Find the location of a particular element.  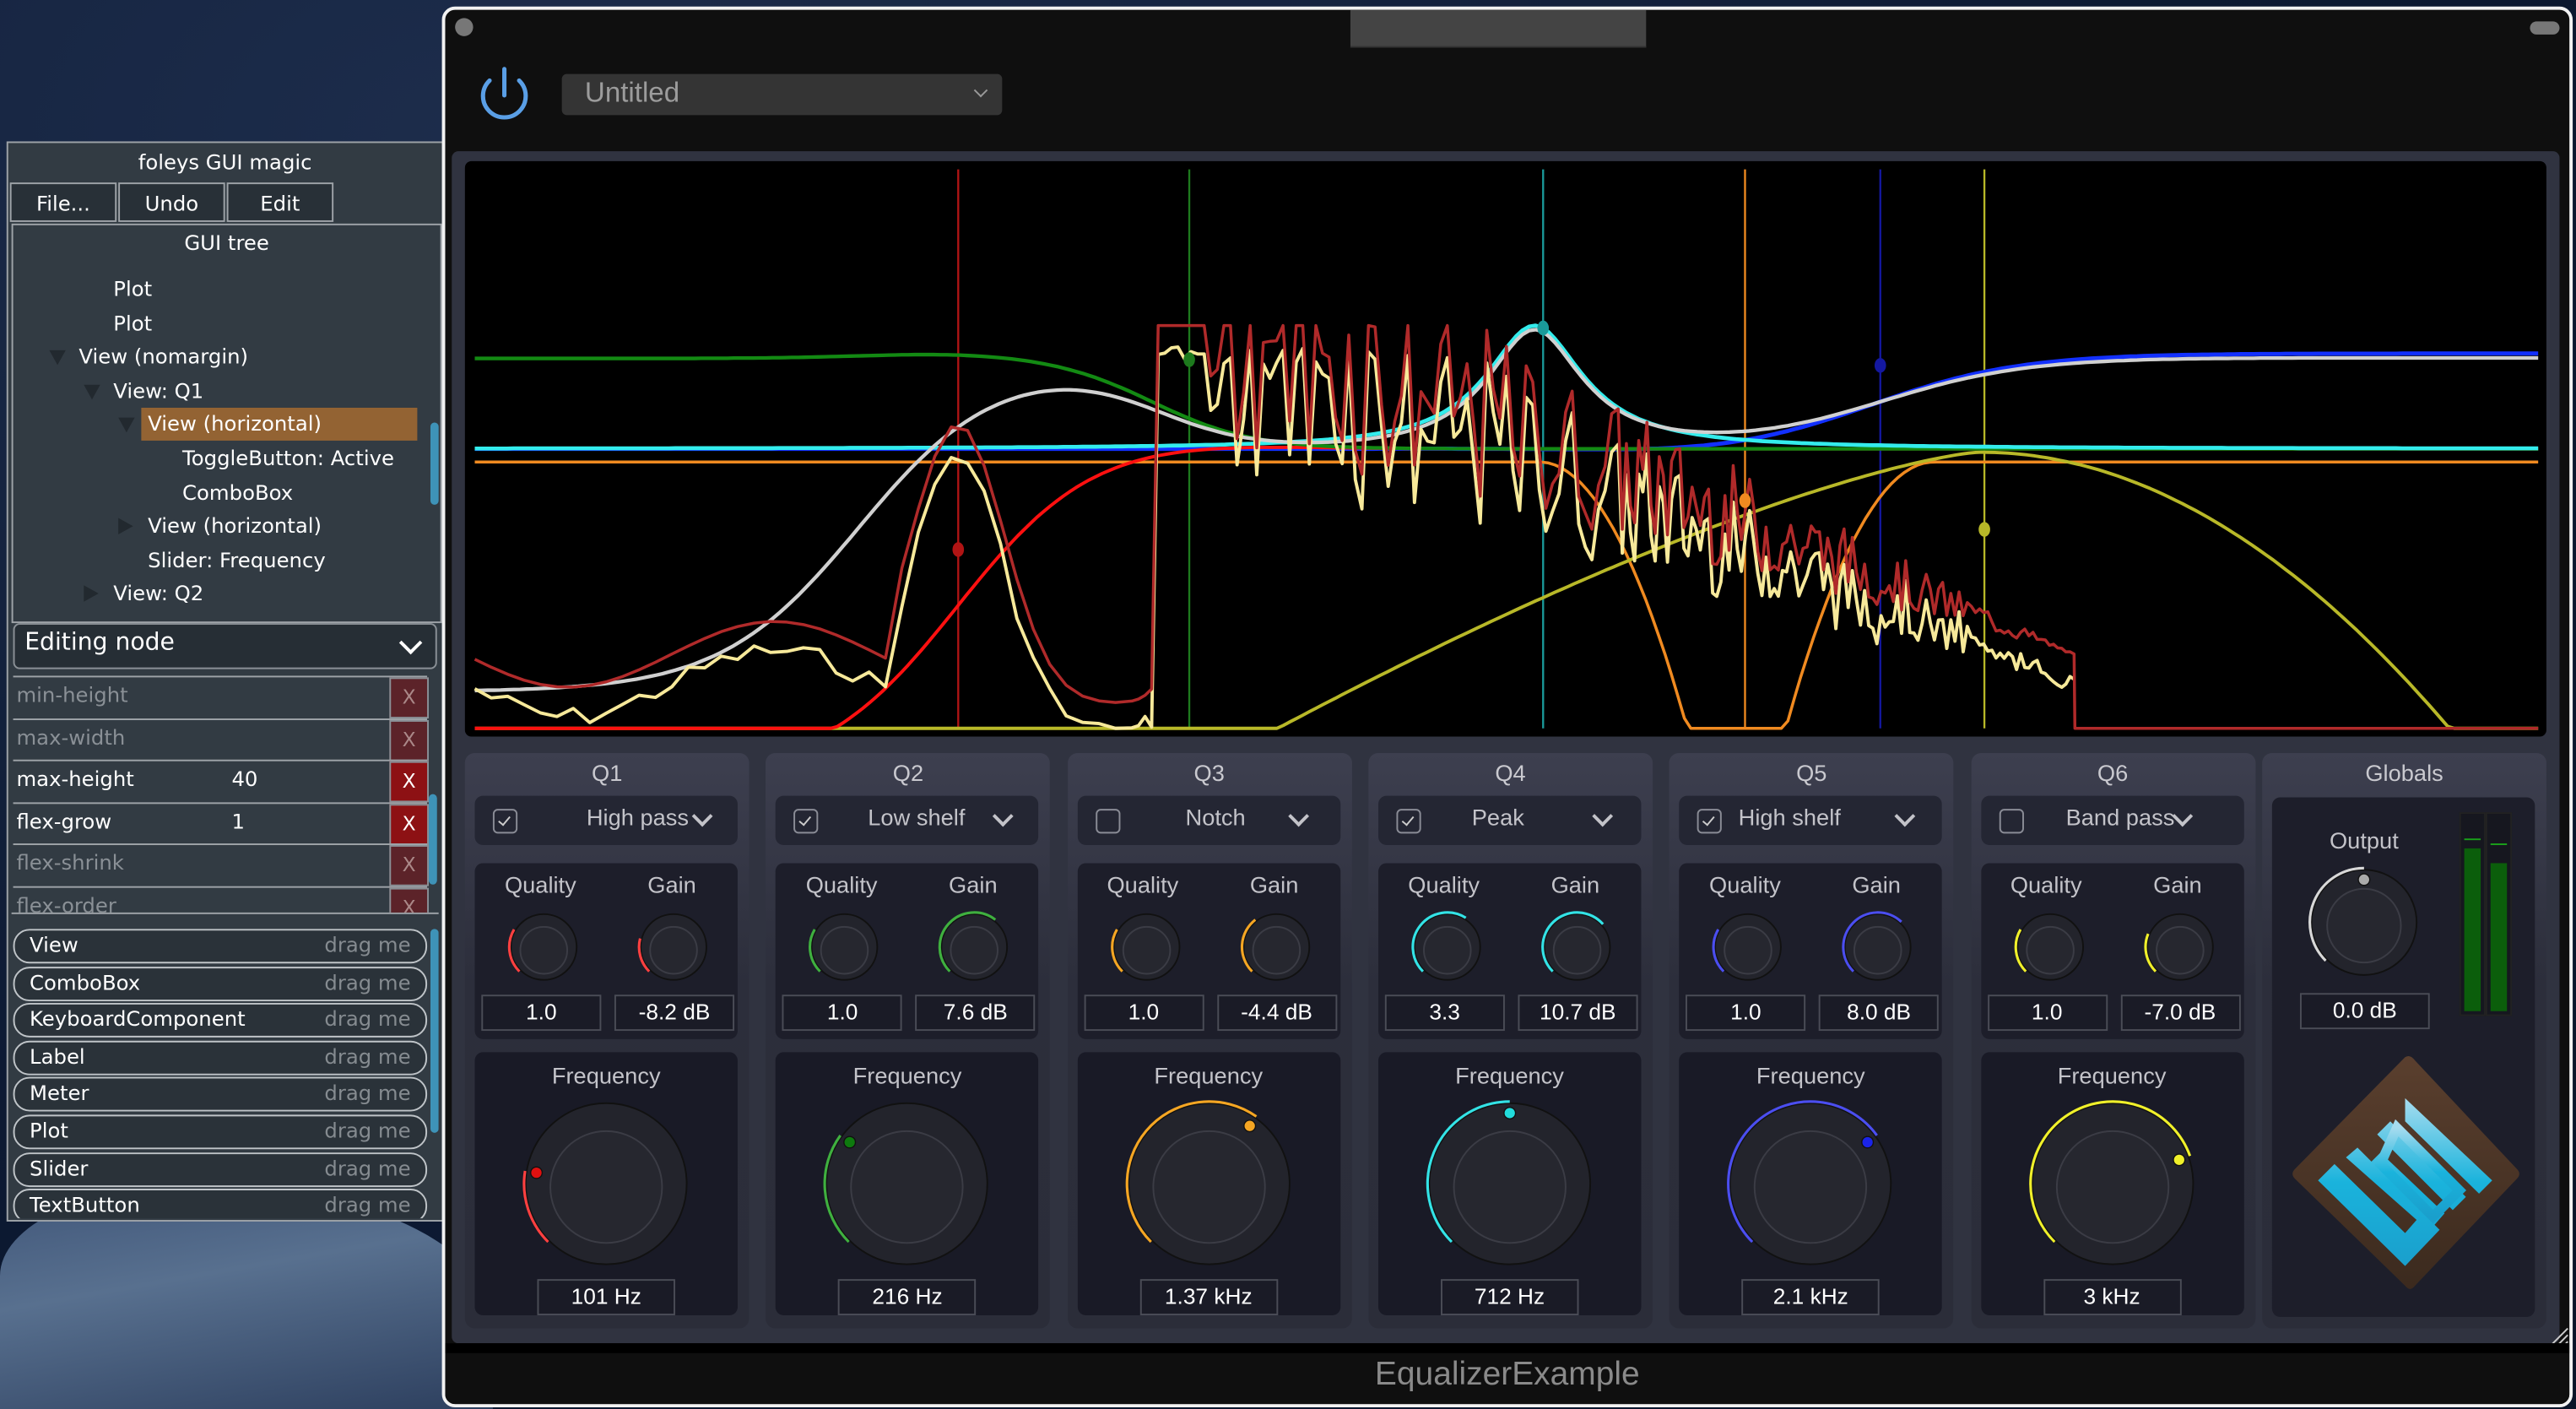

properties-scrollbar is located at coordinates (433, 839).